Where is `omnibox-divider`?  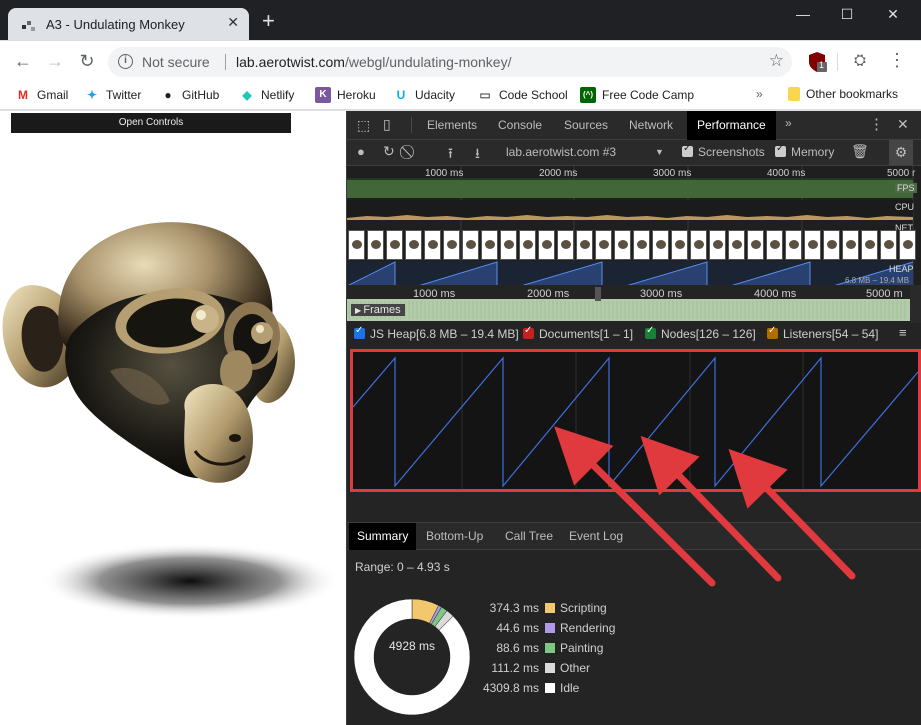 omnibox-divider is located at coordinates (225, 62).